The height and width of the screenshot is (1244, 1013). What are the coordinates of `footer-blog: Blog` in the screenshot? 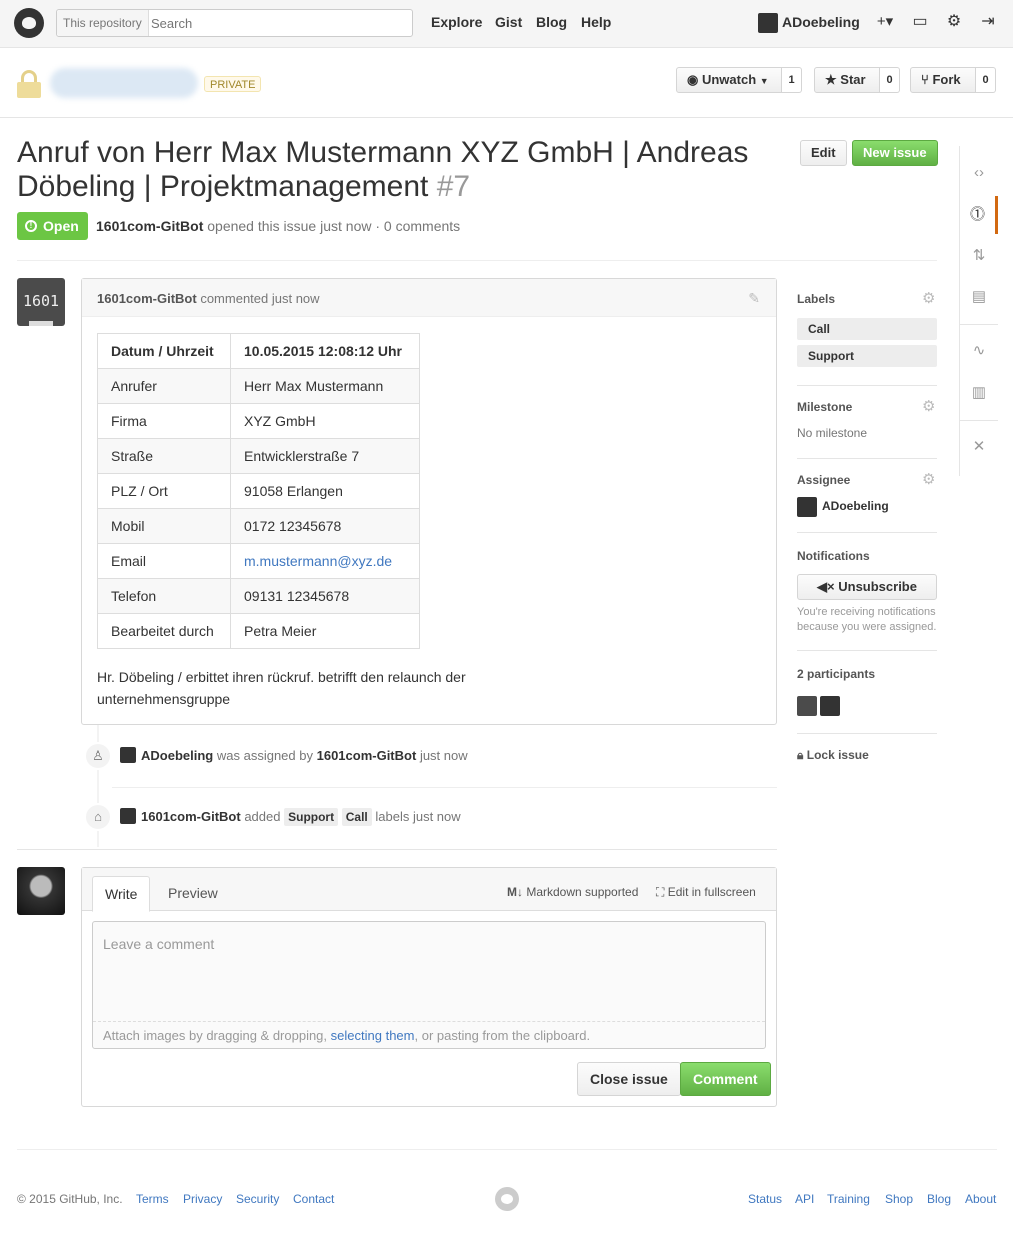 It's located at (939, 1199).